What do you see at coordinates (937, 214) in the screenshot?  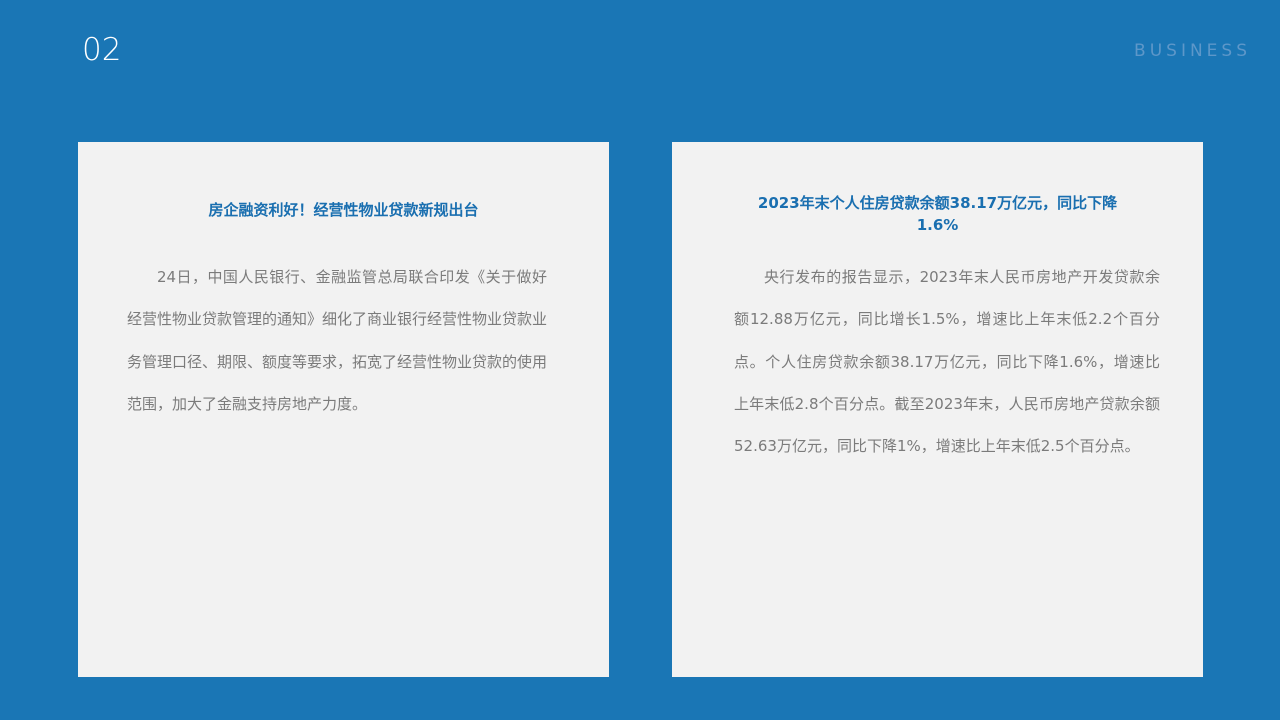 I see `card-title: 2023年末个人住房贷款余额38.17万亿元，同比下降1.6%` at bounding box center [937, 214].